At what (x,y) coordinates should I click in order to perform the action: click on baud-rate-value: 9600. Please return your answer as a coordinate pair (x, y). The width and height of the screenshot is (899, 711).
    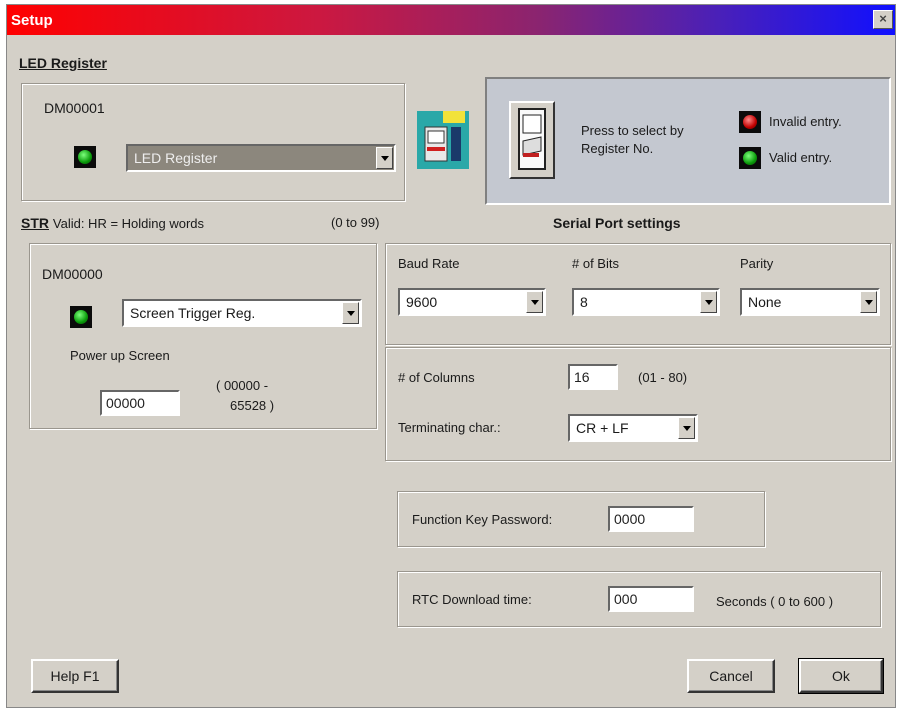
    Looking at the image, I should click on (422, 302).